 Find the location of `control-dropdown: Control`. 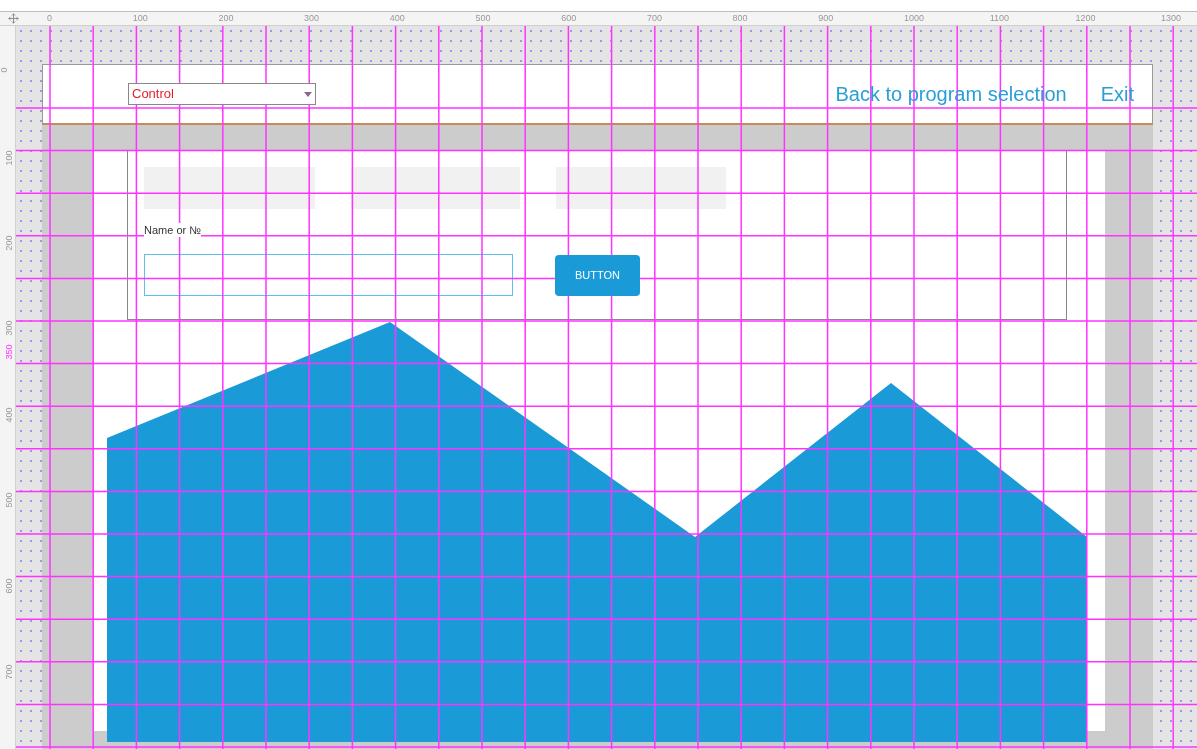

control-dropdown: Control is located at coordinates (222, 94).